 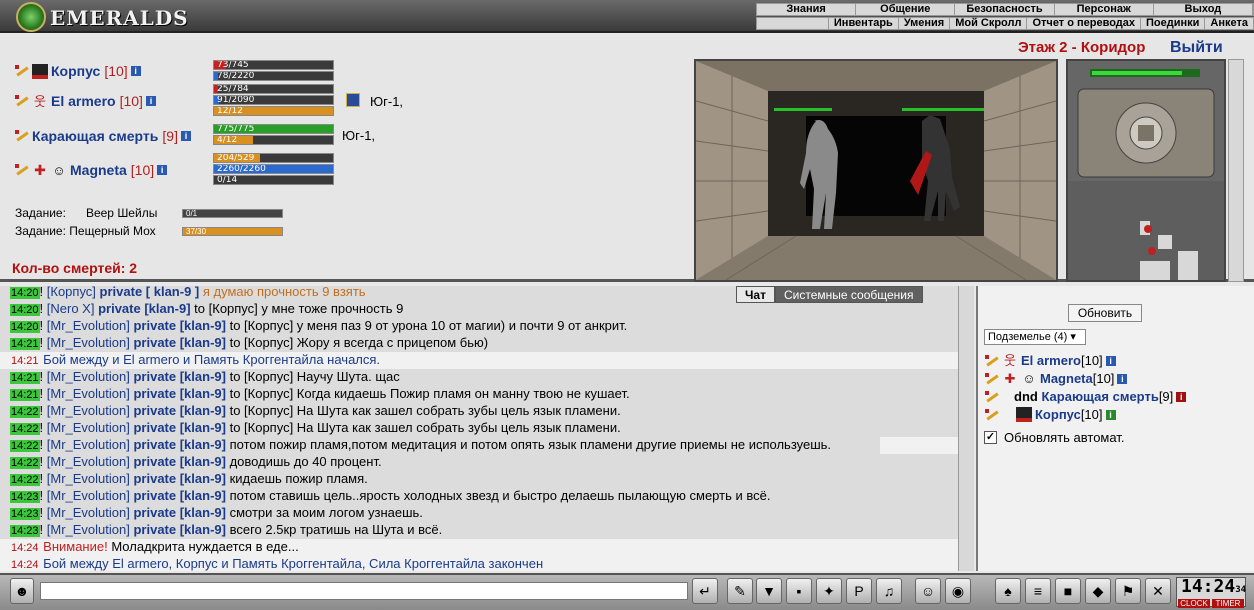 I want to click on player-list-item: Корпус [10] i, so click(x=1050, y=414).